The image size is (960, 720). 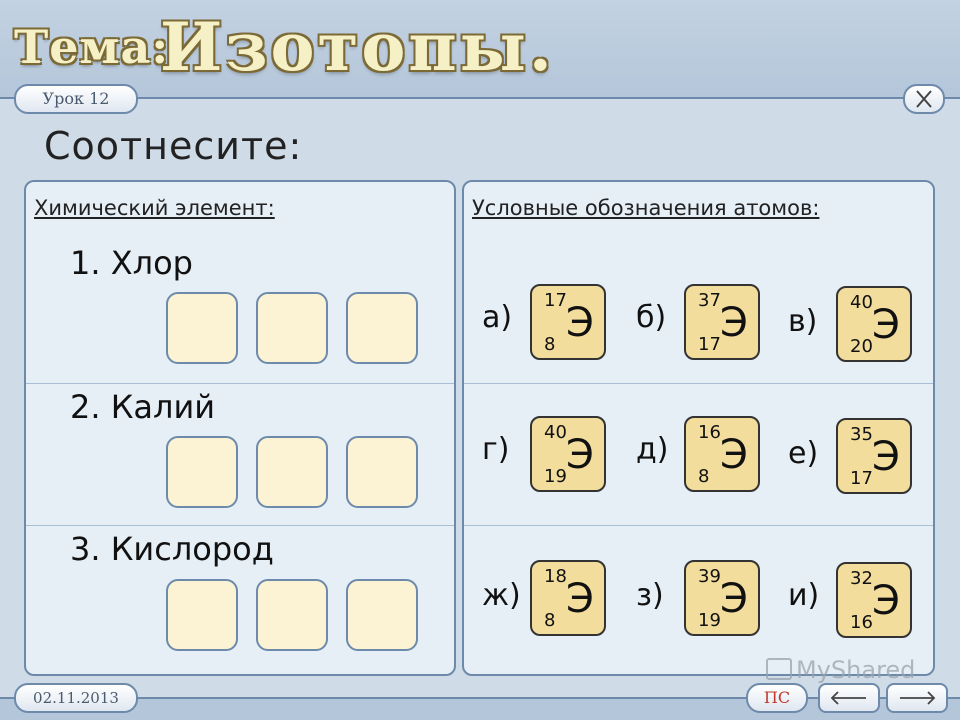 I want to click on mass-number: 37, so click(x=709, y=300).